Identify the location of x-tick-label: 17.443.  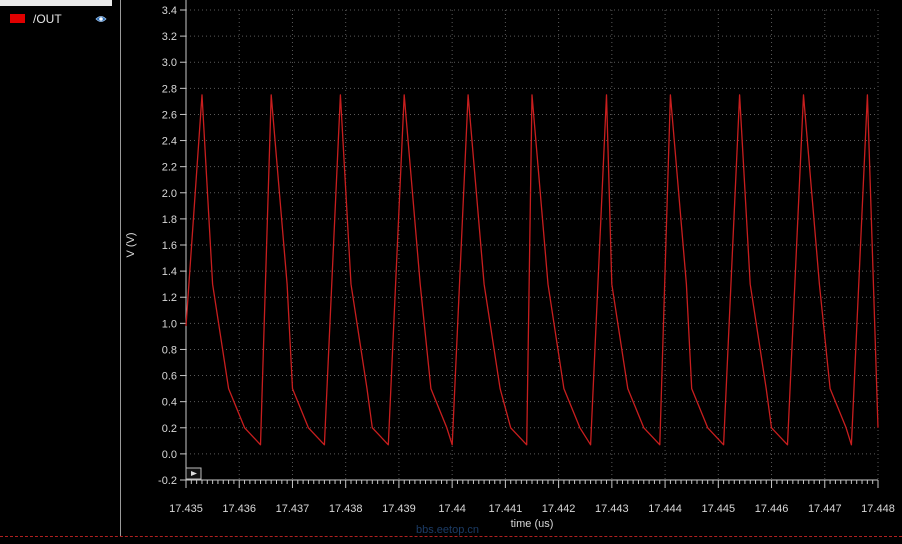
(612, 509).